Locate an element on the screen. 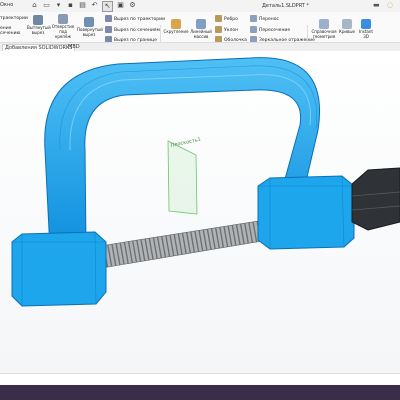 The width and height of the screenshot is (400, 400). loft-cut-icon is located at coordinates (108, 29).